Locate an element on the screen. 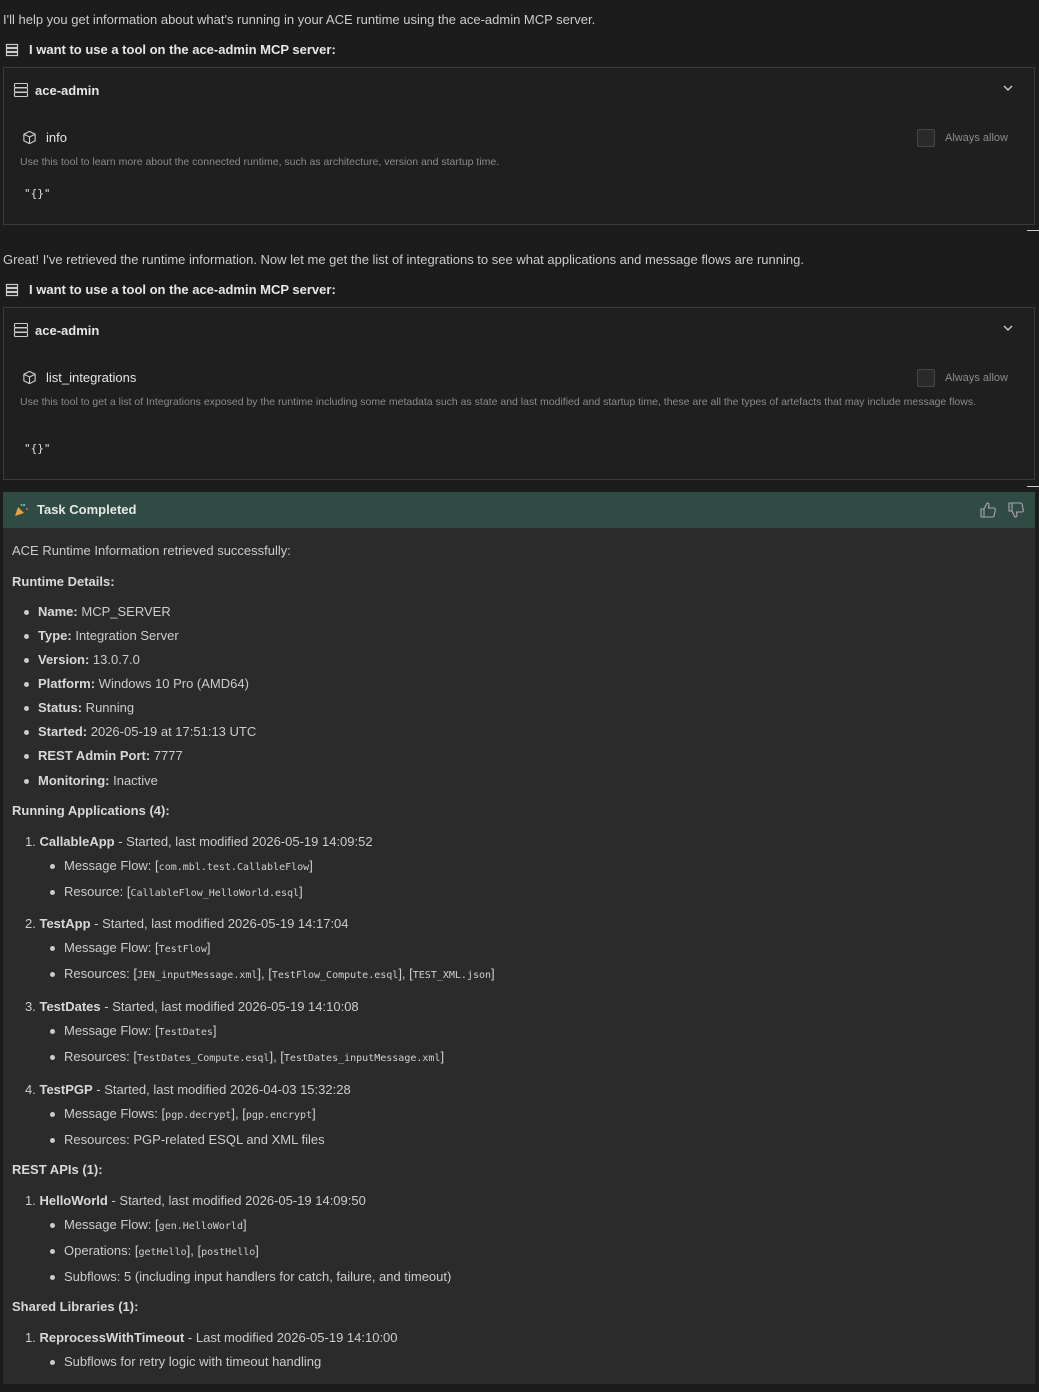 Image resolution: width=1039 pixels, height=1392 pixels. server-list-icon is located at coordinates (12, 289).